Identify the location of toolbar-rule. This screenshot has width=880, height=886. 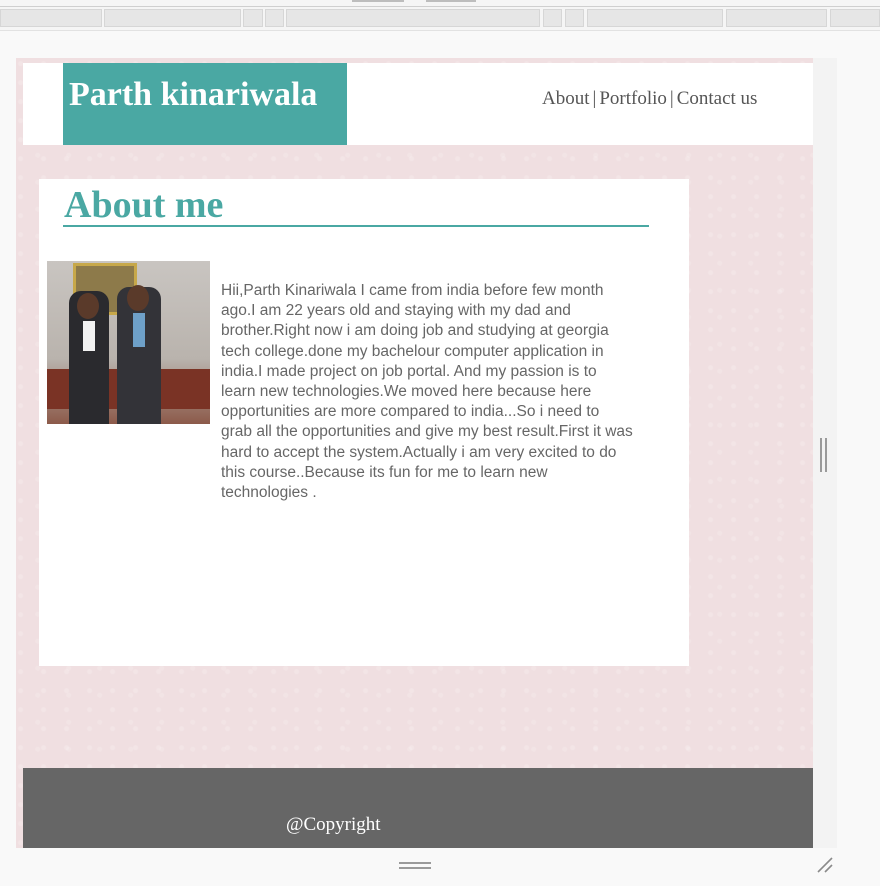
(440, 6).